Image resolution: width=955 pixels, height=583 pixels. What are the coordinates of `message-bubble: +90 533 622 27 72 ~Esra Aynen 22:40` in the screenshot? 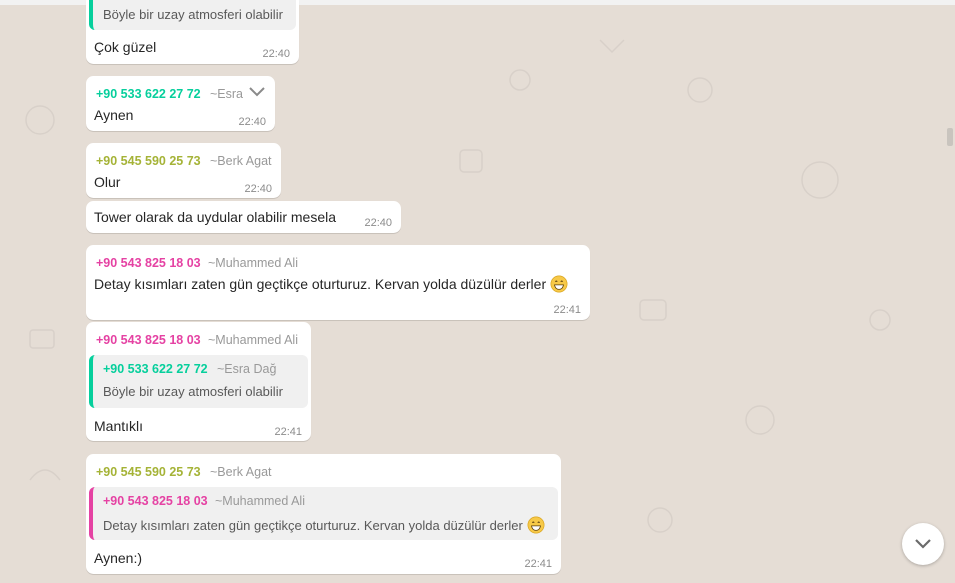 It's located at (180, 103).